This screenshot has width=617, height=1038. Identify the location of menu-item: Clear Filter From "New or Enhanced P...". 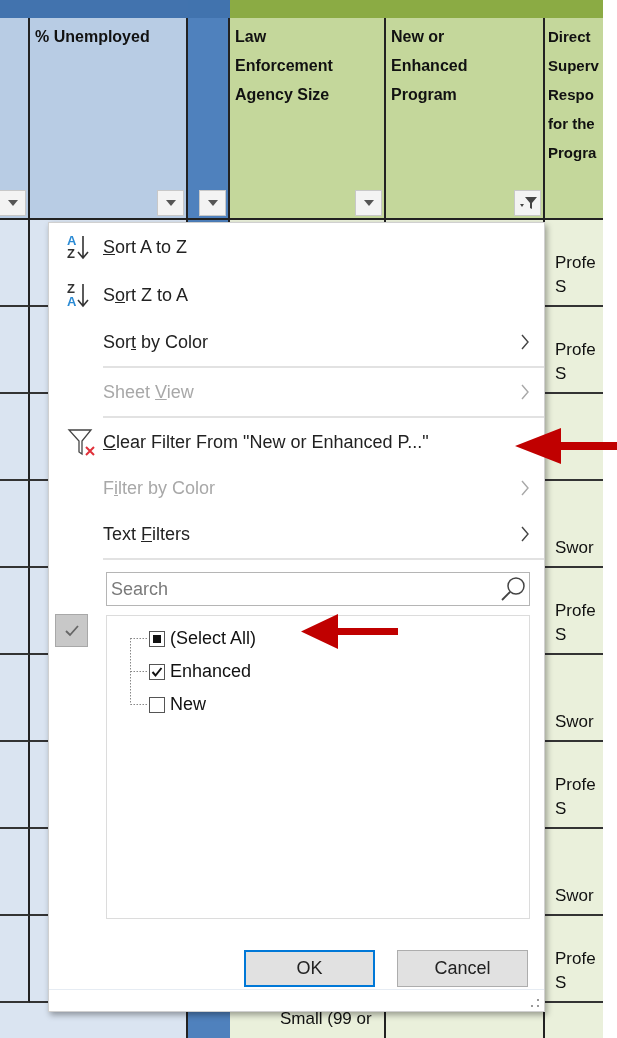
(296, 442).